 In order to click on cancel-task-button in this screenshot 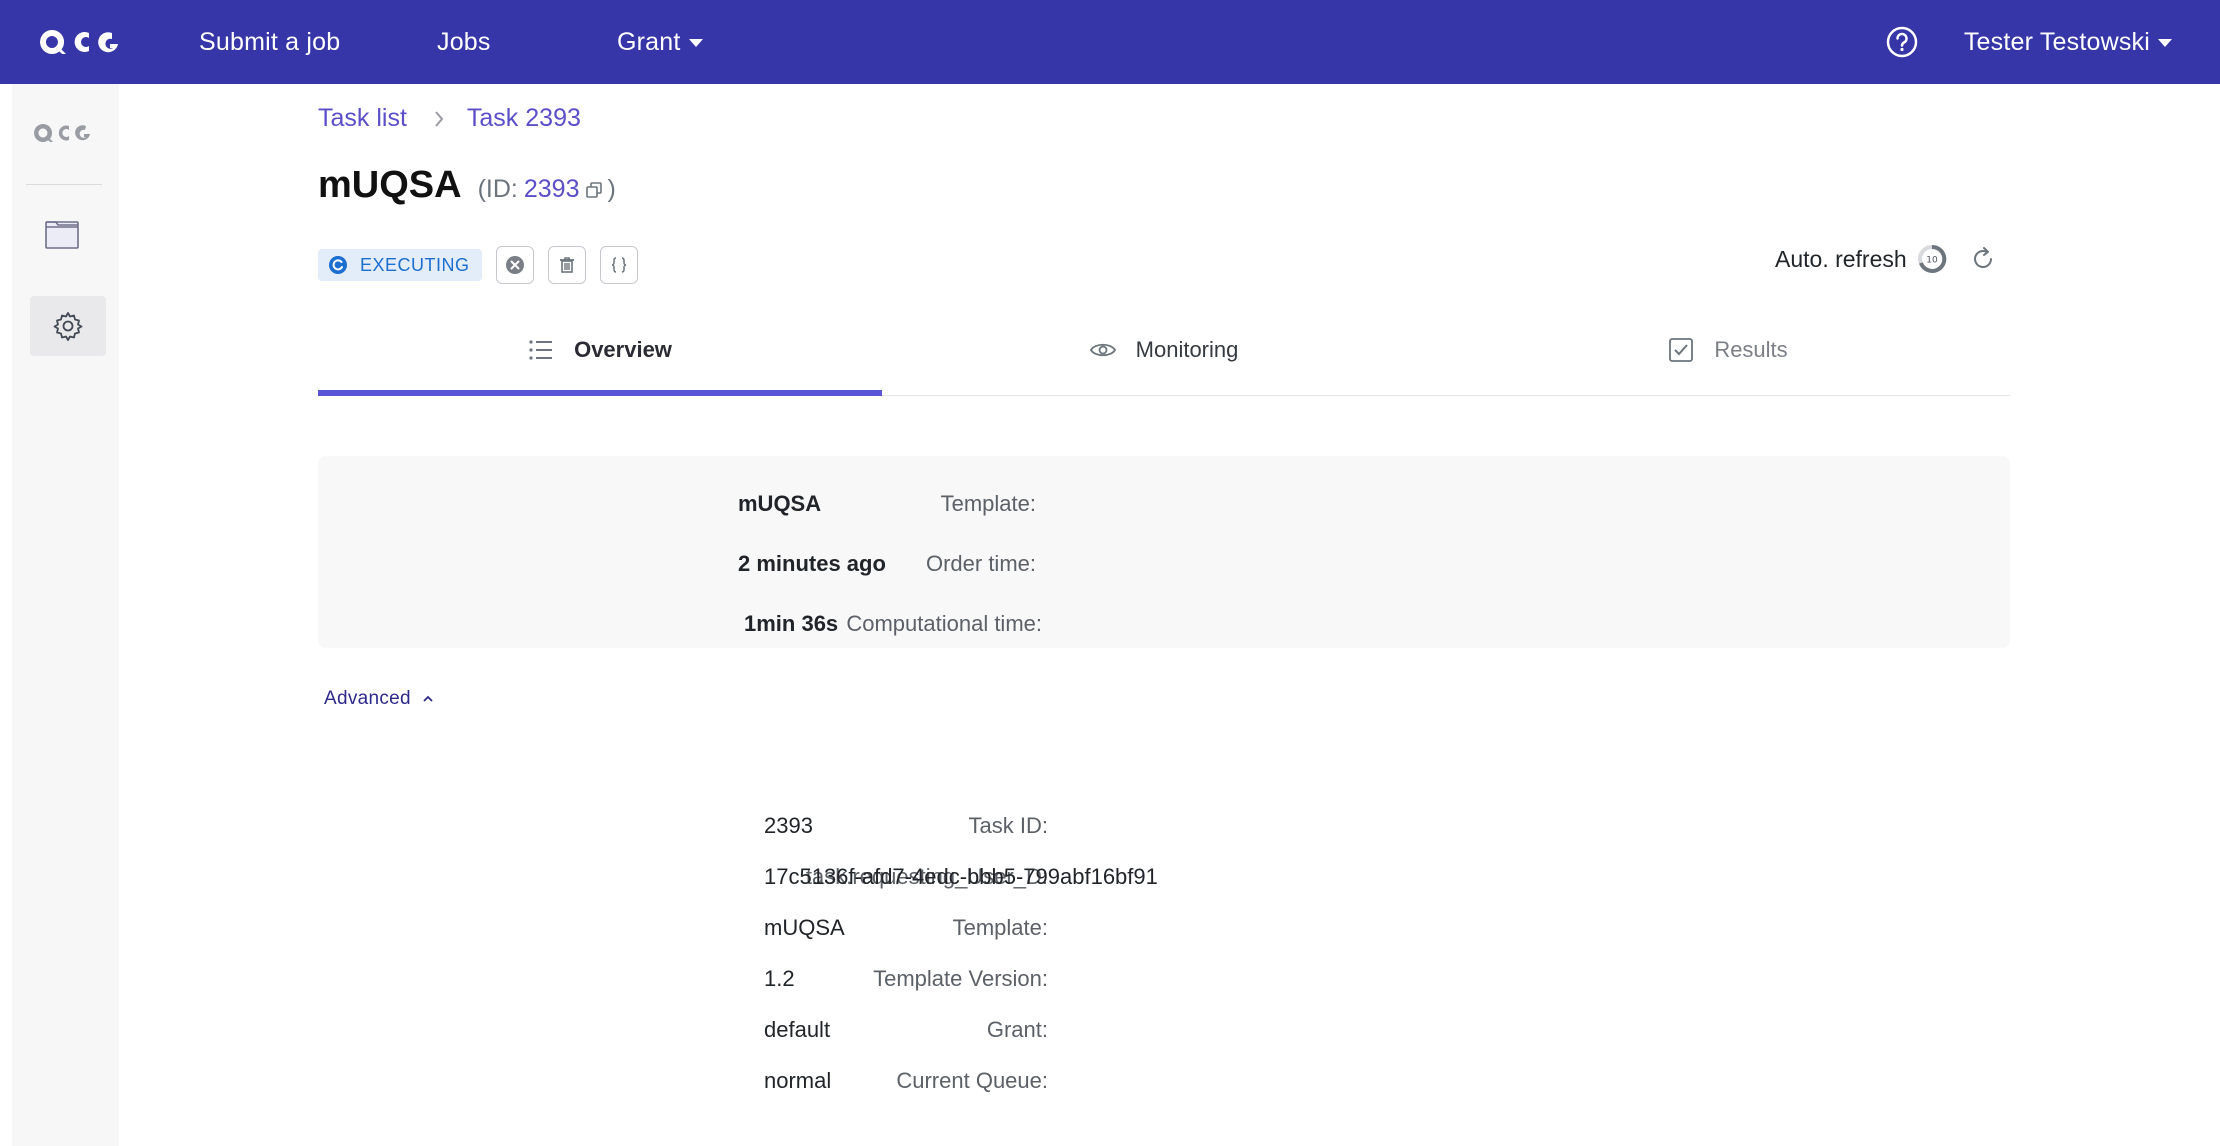, I will do `click(514, 265)`.